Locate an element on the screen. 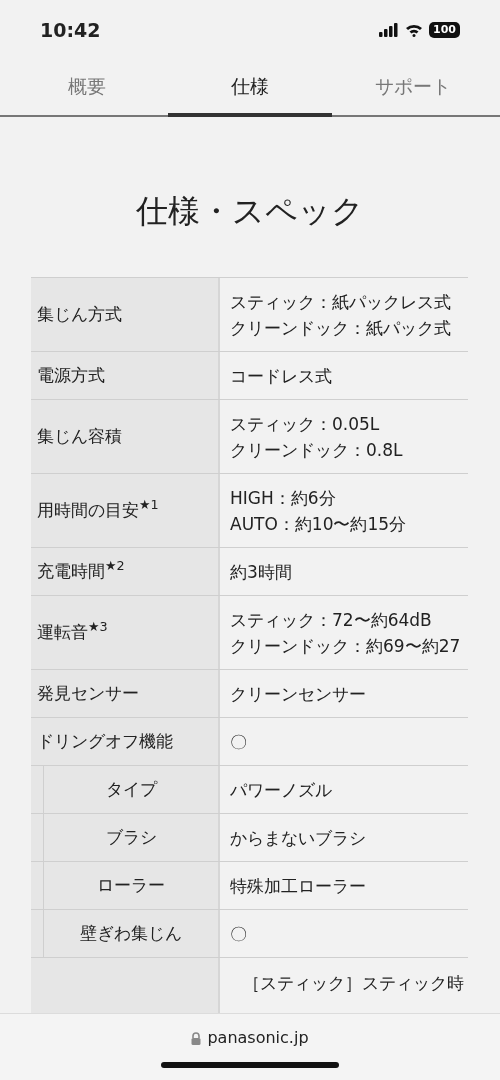 The width and height of the screenshot is (500, 1080). page-title: 仕様・スペック is located at coordinates (250, 211).